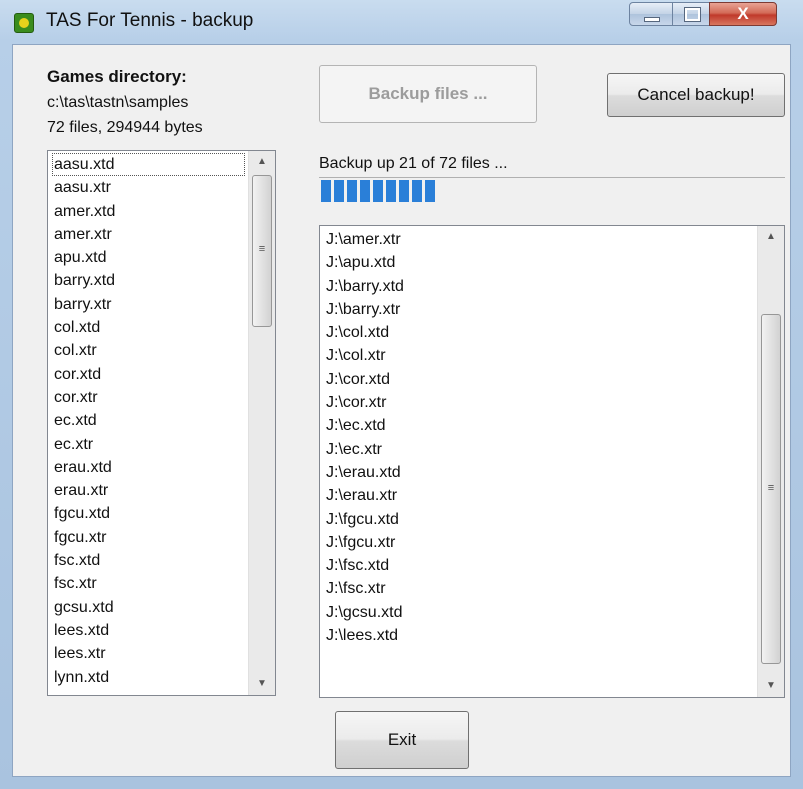  Describe the element at coordinates (148, 653) in the screenshot. I see `games-file-item: lees.xtr` at that location.